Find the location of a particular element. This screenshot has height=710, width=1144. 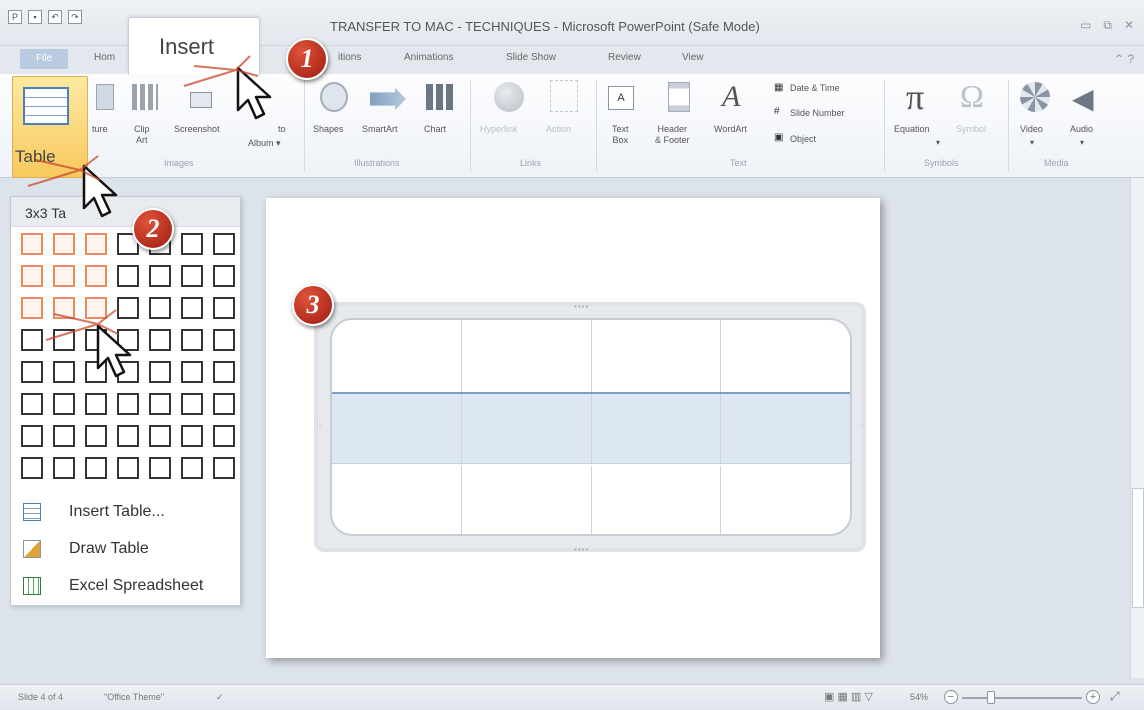

action-icon is located at coordinates (564, 96).